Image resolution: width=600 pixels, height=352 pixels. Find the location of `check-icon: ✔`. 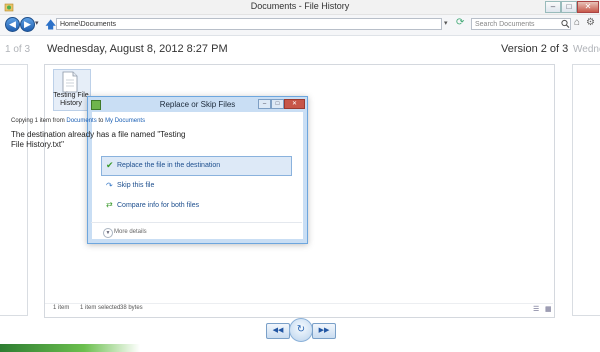

check-icon: ✔ is located at coordinates (110, 165).